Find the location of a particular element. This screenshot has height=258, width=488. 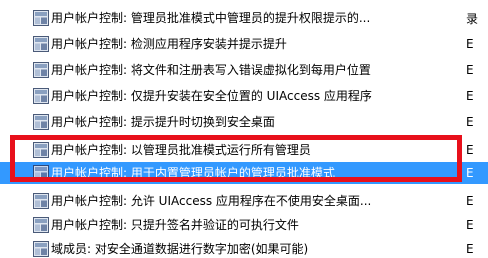

policy-row: 用户帐户控制: 允许 UIAccess 应用程序在不使用安全桌面... E is located at coordinates (244, 201).